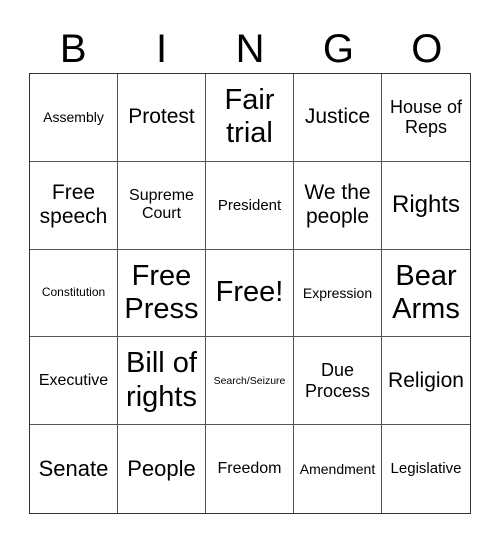  What do you see at coordinates (426, 469) in the screenshot?
I see `bingo-cell: Legislative` at bounding box center [426, 469].